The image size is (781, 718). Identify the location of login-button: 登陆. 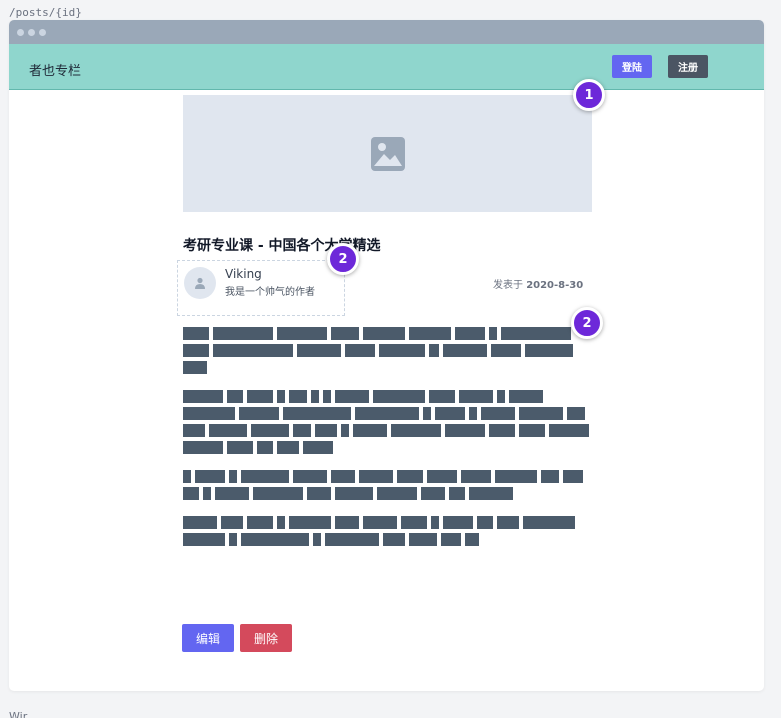
(632, 66).